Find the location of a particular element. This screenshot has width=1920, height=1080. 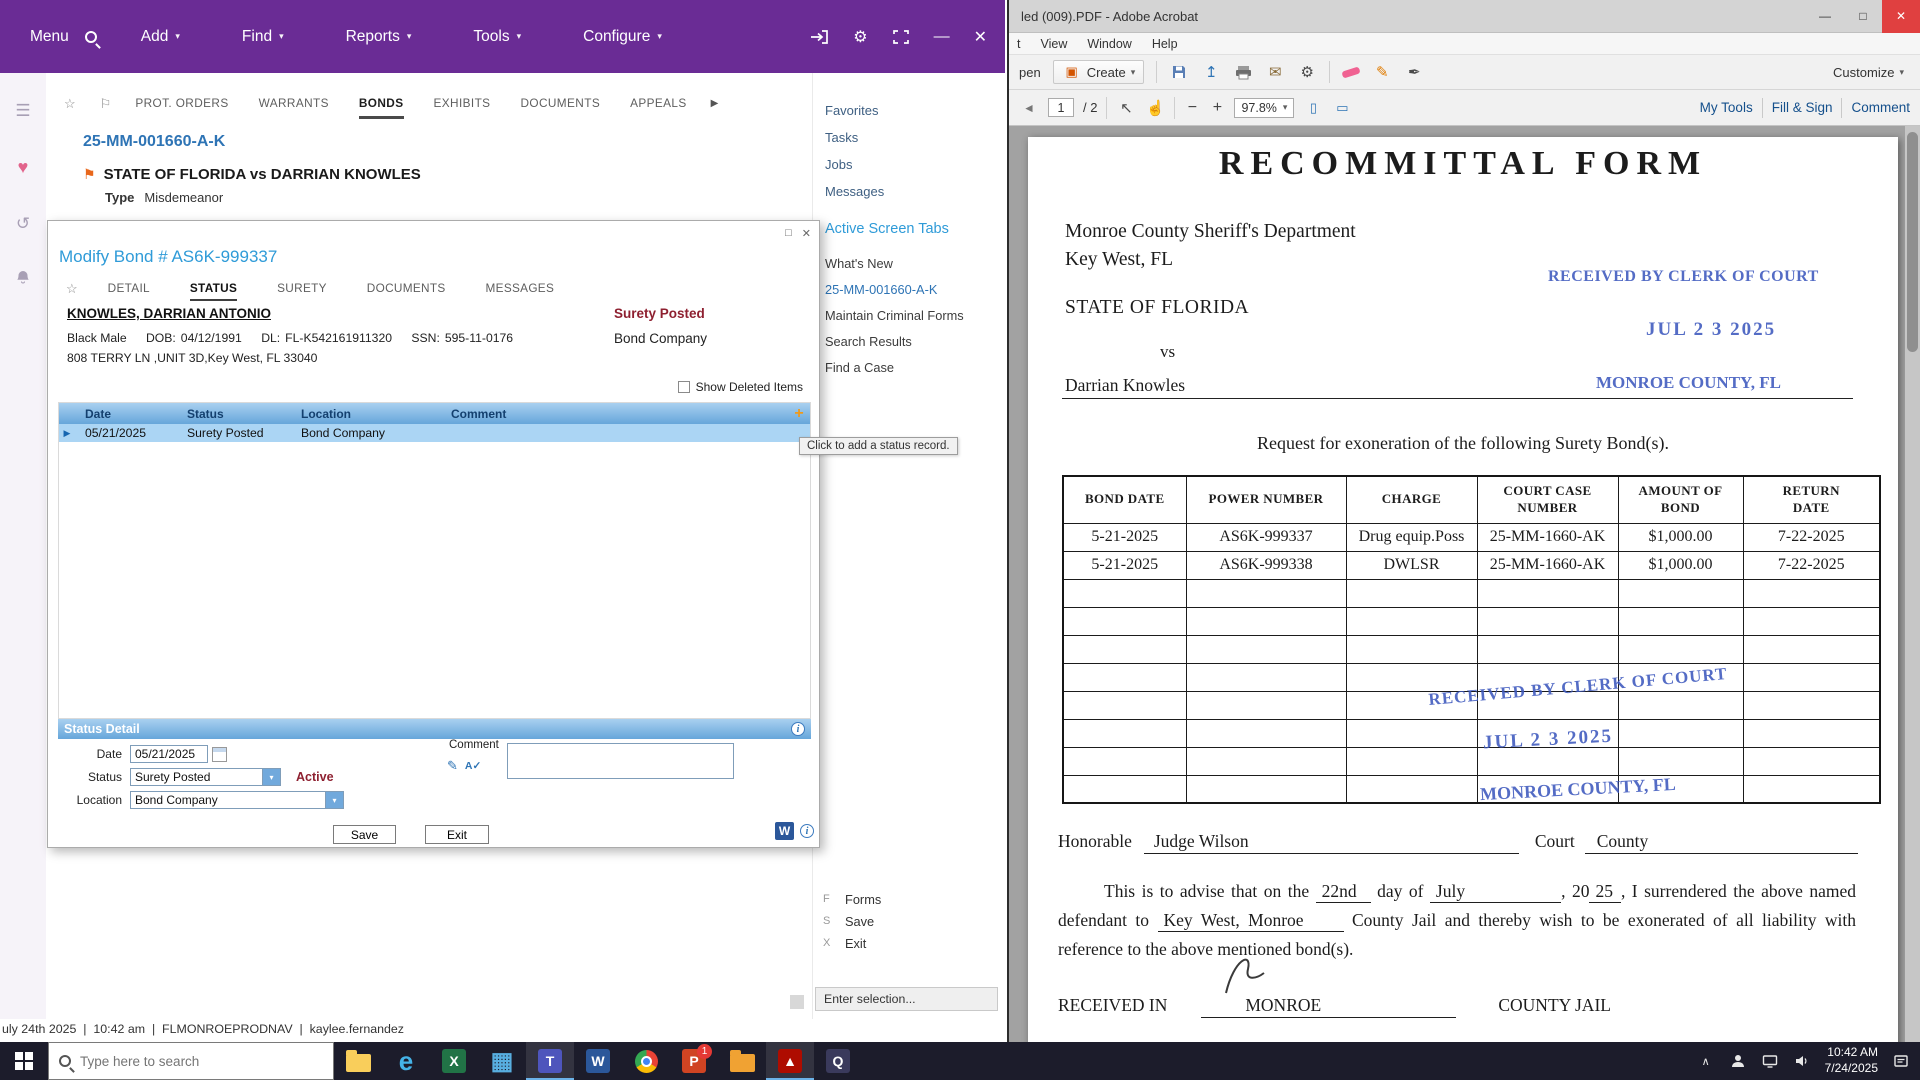

column-status: Status is located at coordinates (244, 414).